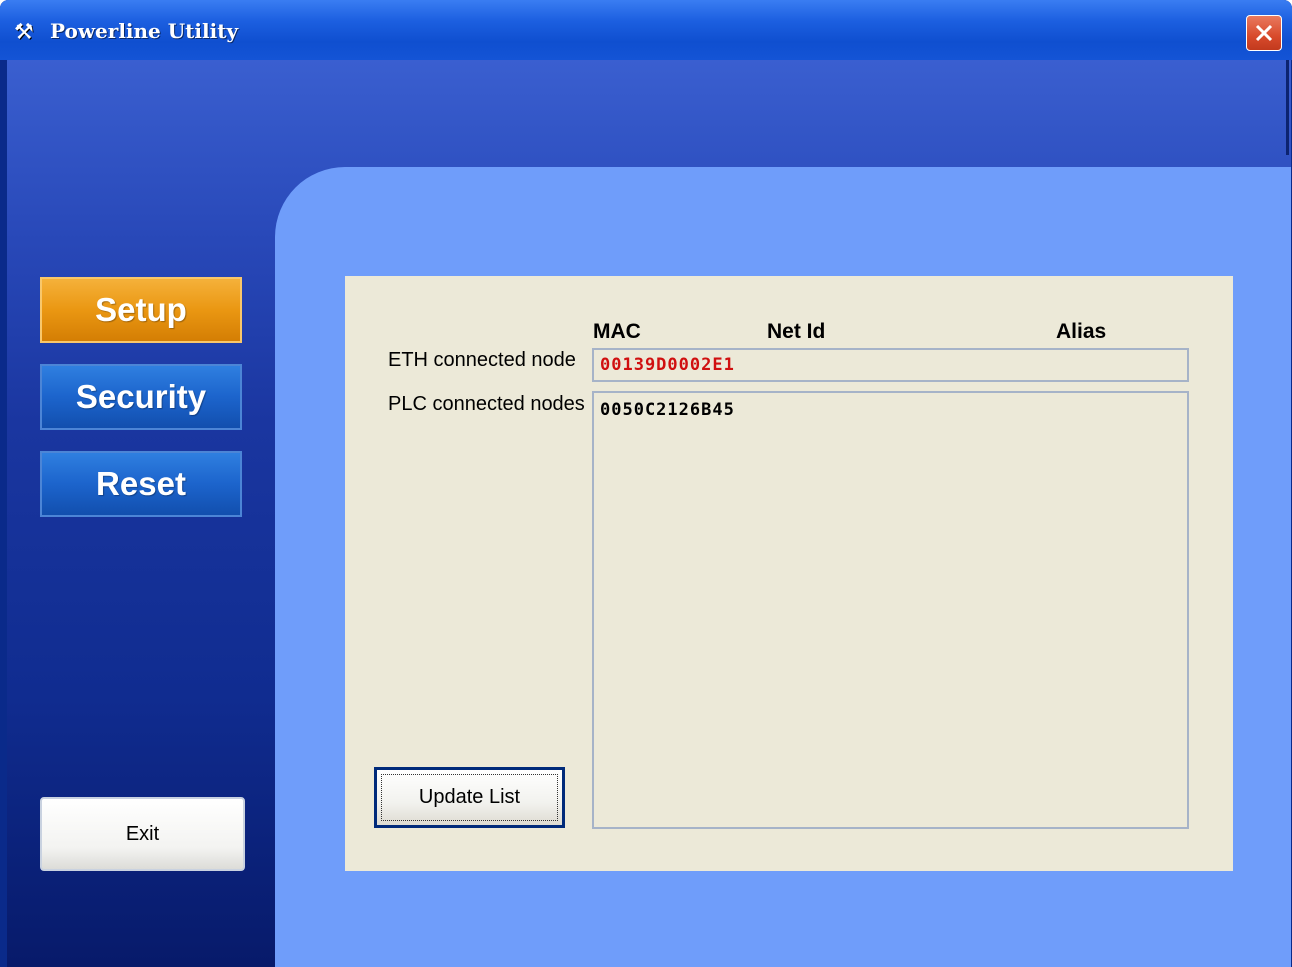  Describe the element at coordinates (24, 31) in the screenshot. I see `tools-icon: ⚒` at that location.